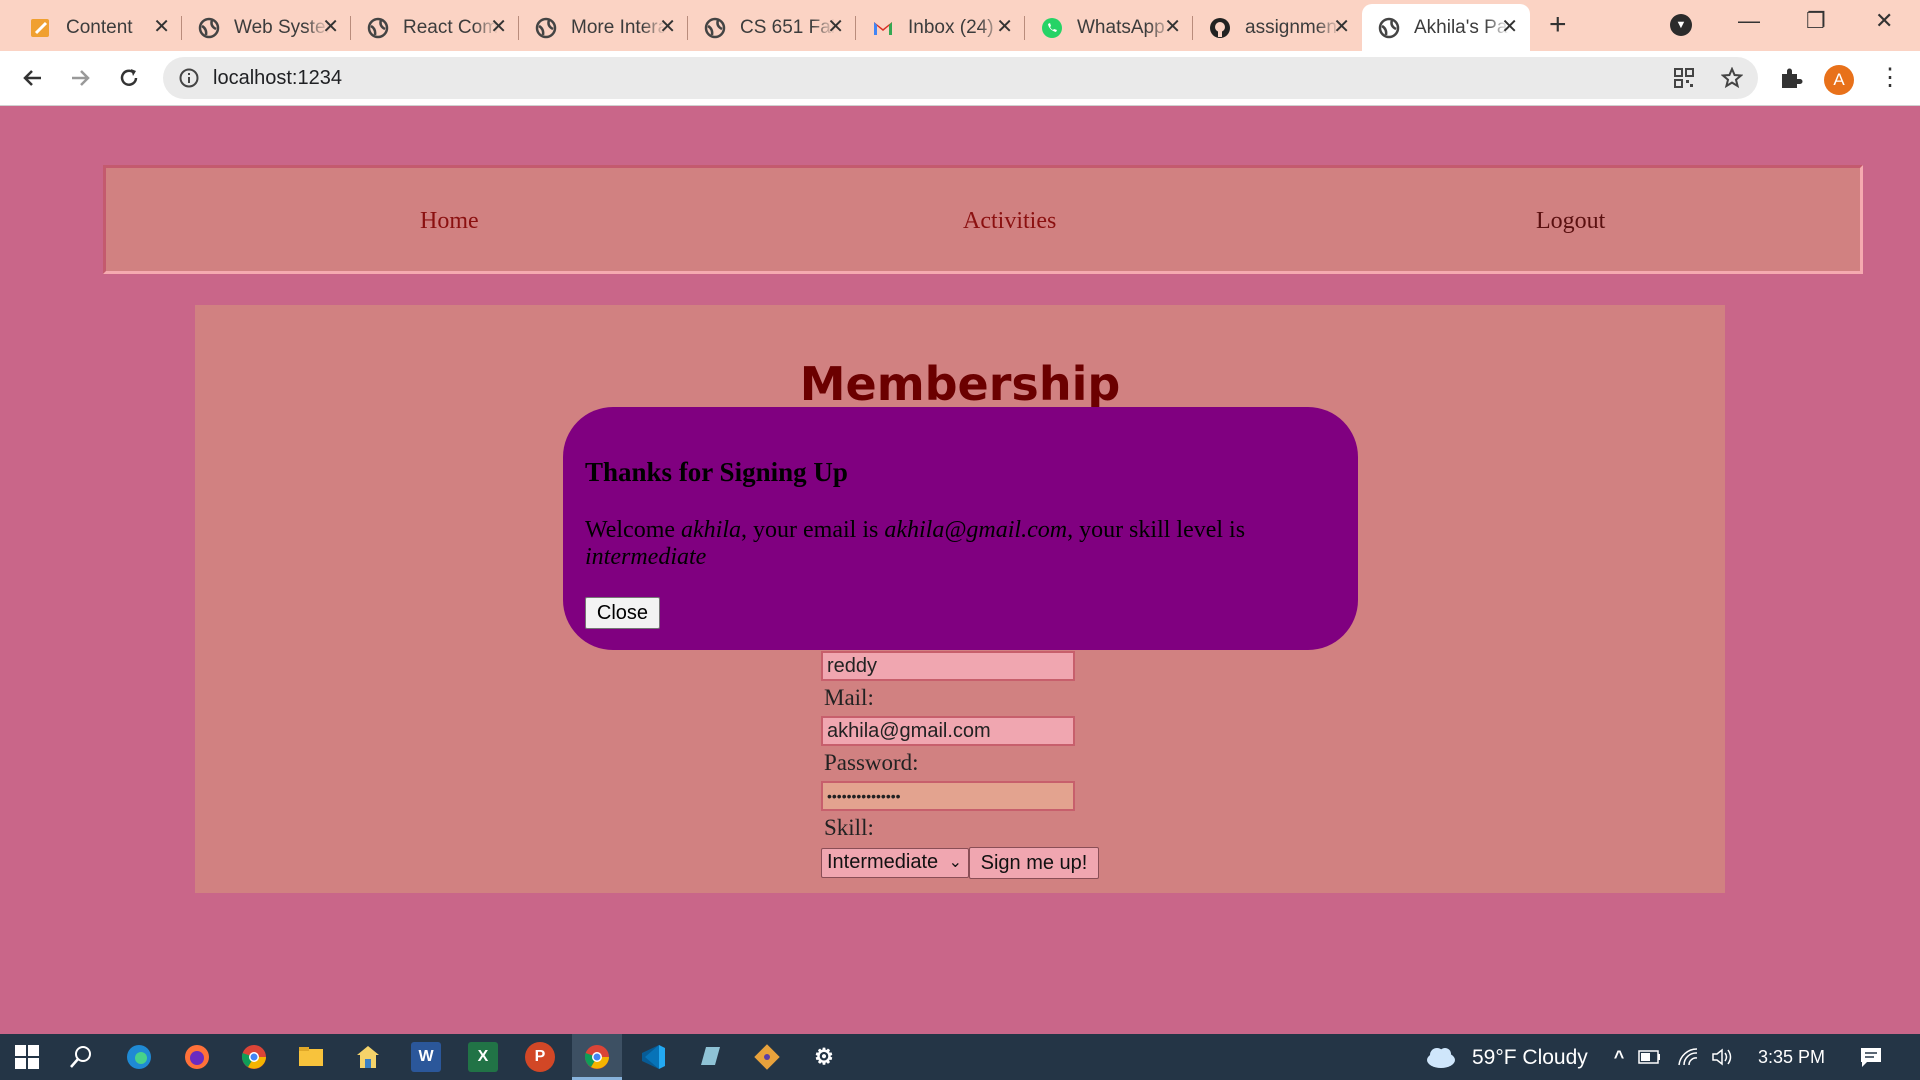 Image resolution: width=1920 pixels, height=1080 pixels. I want to click on page-title: Membership, so click(960, 384).